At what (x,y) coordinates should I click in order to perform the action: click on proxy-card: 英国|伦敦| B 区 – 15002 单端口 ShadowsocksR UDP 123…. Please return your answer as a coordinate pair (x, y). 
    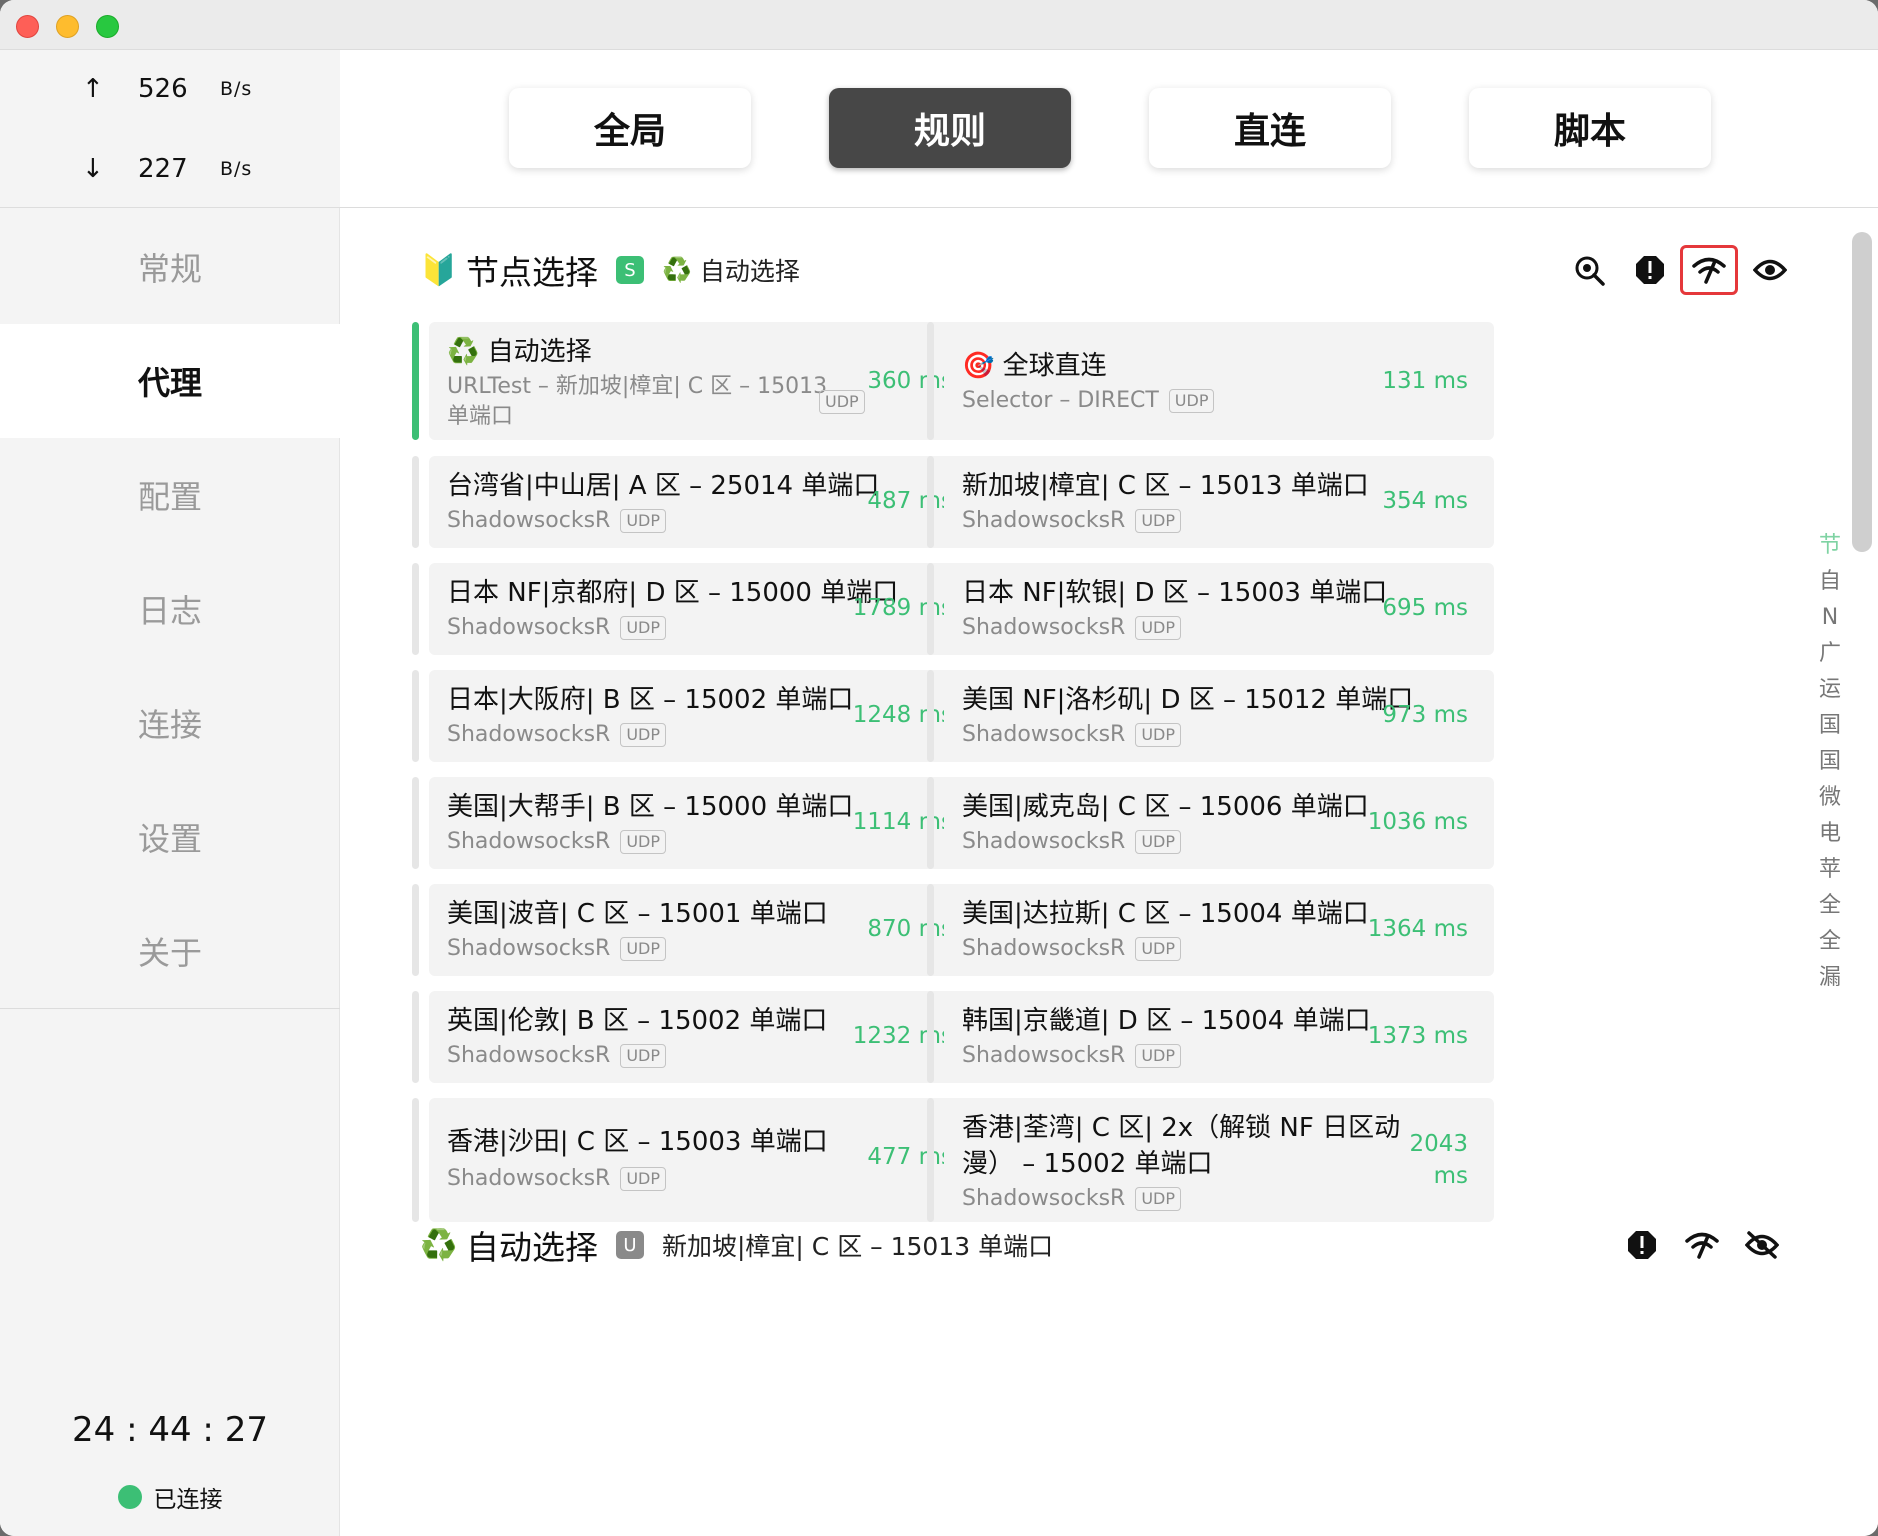
    Looking at the image, I should click on (695, 1037).